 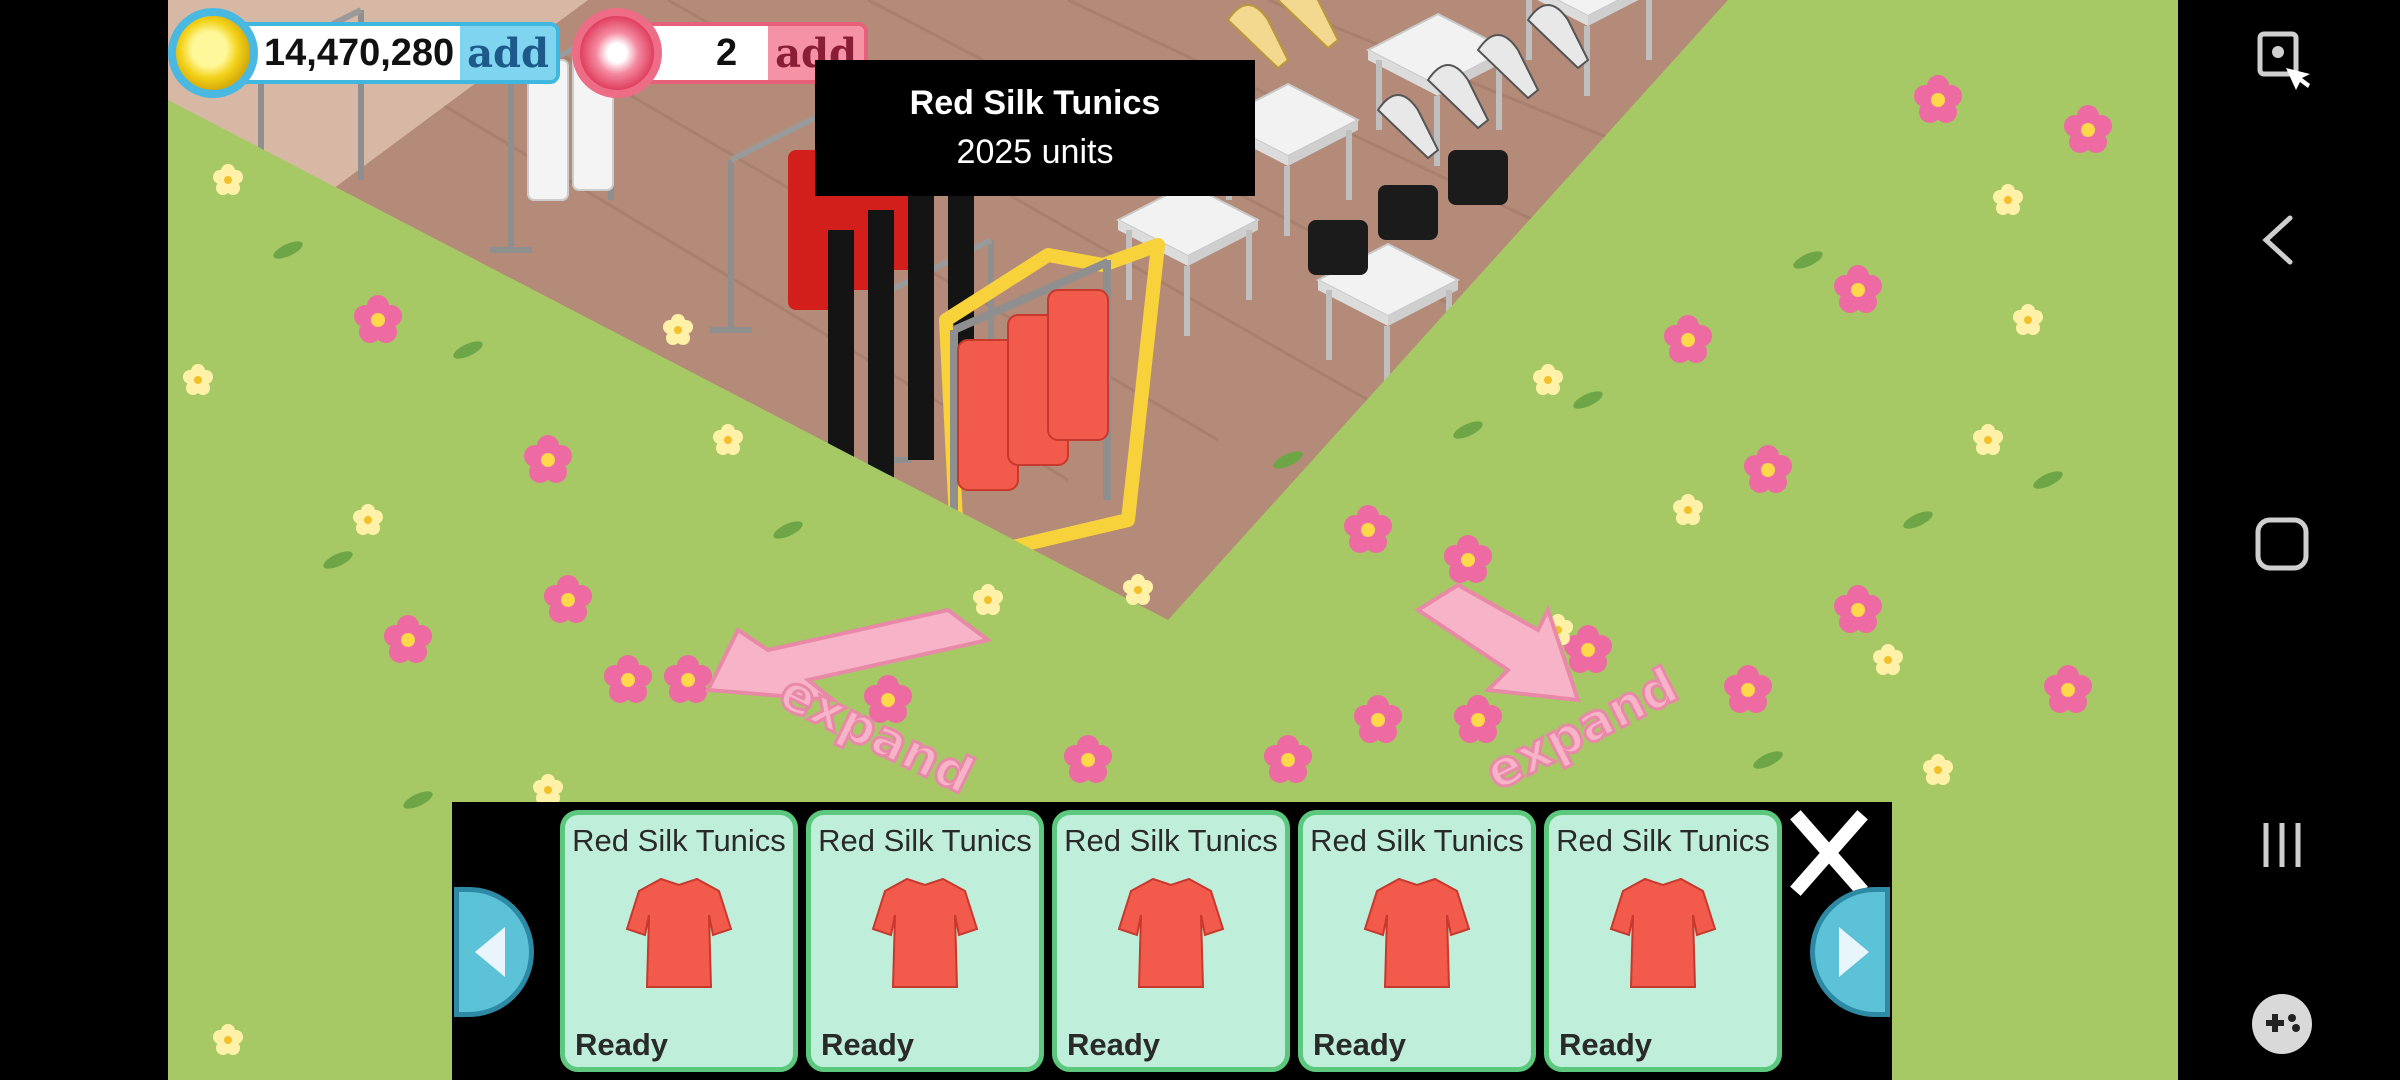 What do you see at coordinates (1035, 128) in the screenshot?
I see `item-tooltip: Red Silk Tunics 2025 units` at bounding box center [1035, 128].